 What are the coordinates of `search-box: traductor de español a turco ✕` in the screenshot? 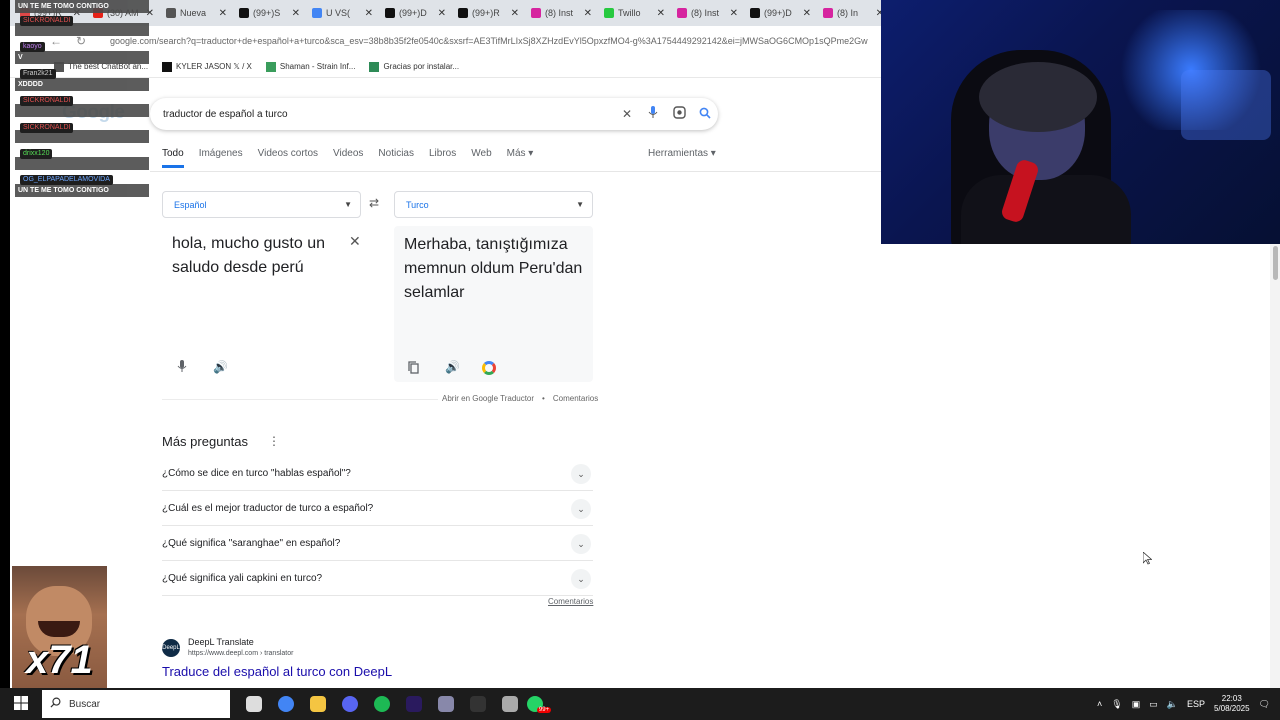 It's located at (434, 114).